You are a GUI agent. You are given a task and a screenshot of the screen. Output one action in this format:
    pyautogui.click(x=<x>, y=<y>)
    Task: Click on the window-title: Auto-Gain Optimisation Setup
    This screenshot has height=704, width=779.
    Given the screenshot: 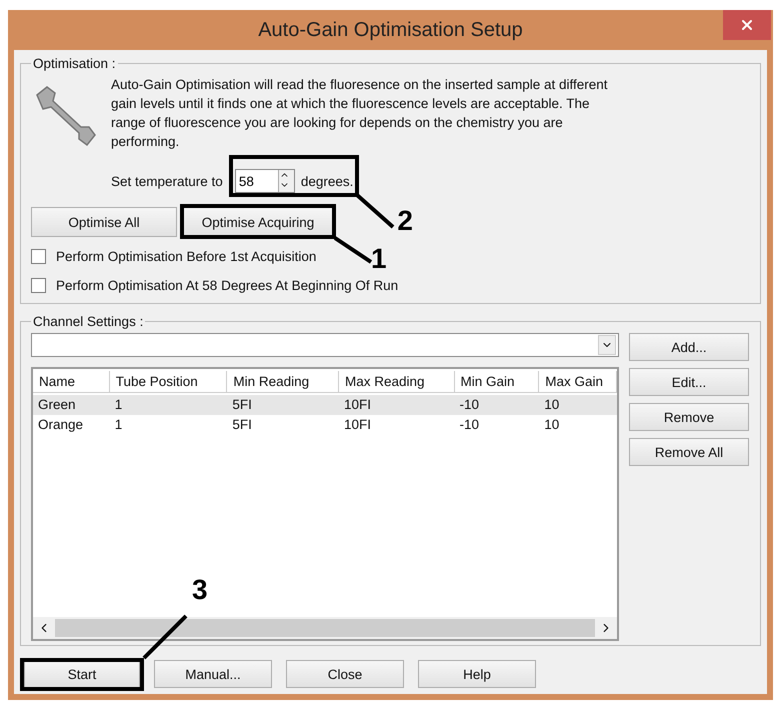 What is the action you would take?
    pyautogui.click(x=390, y=30)
    